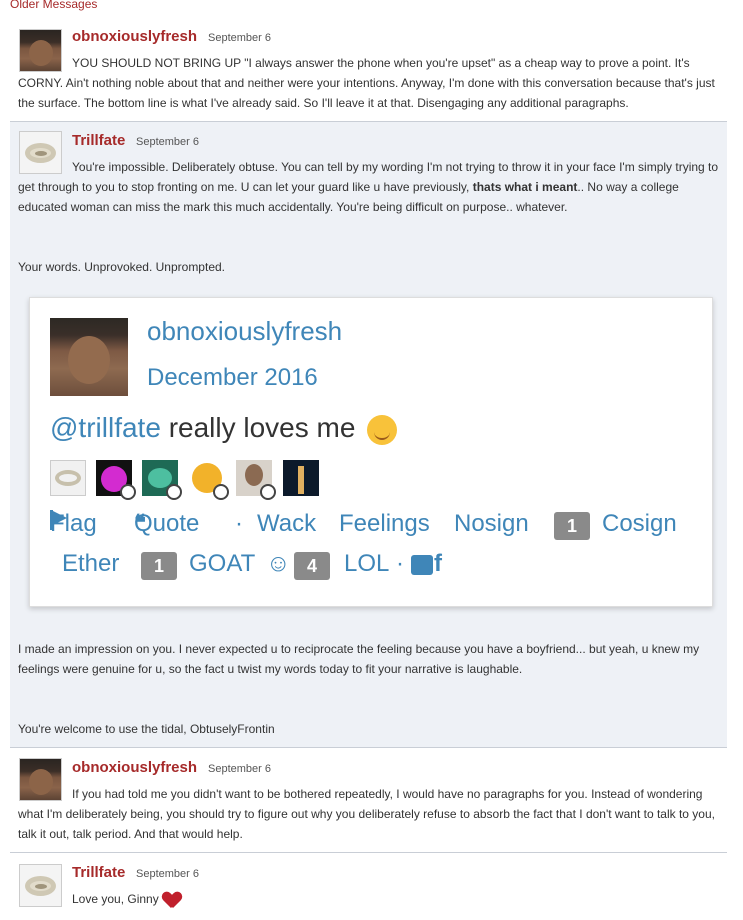  What do you see at coordinates (491, 523) in the screenshot?
I see `nosign-link: Nosign` at bounding box center [491, 523].